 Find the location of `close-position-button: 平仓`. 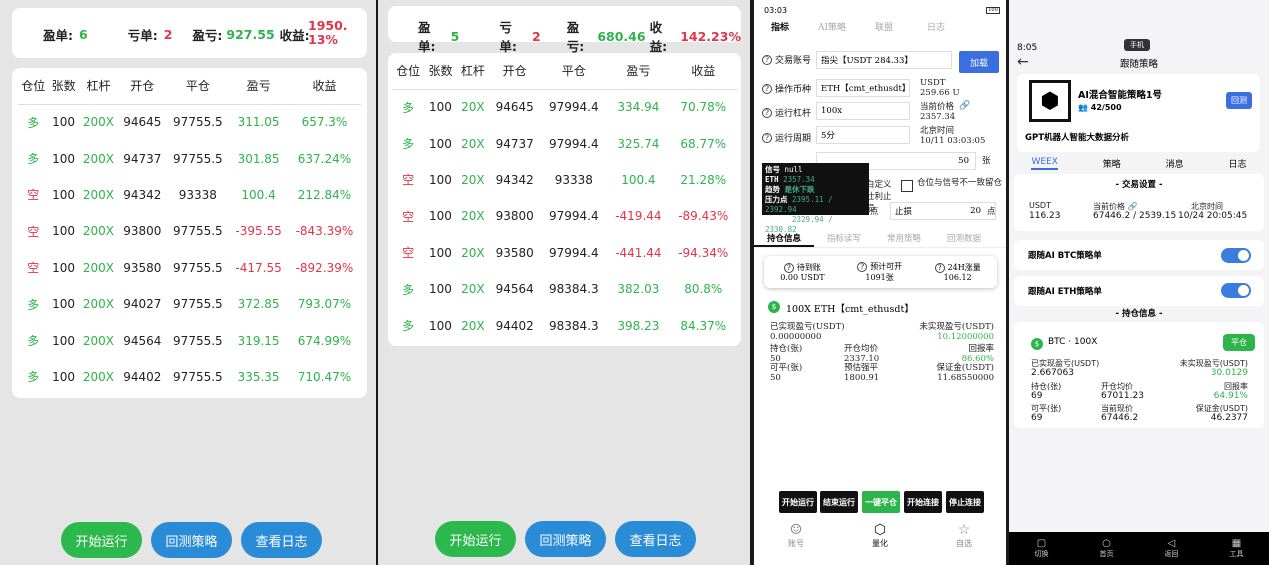

close-position-button: 平仓 is located at coordinates (1239, 342).